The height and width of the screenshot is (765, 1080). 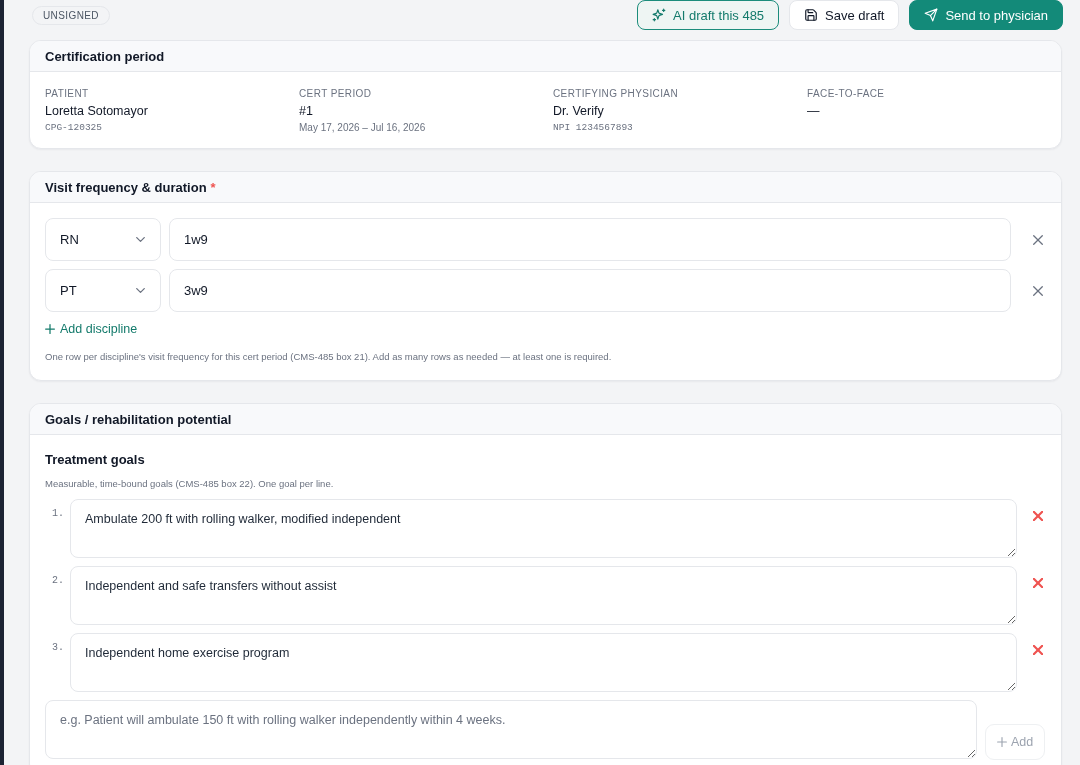 What do you see at coordinates (96, 111) in the screenshot?
I see `field-value: Loretta Sotomayor` at bounding box center [96, 111].